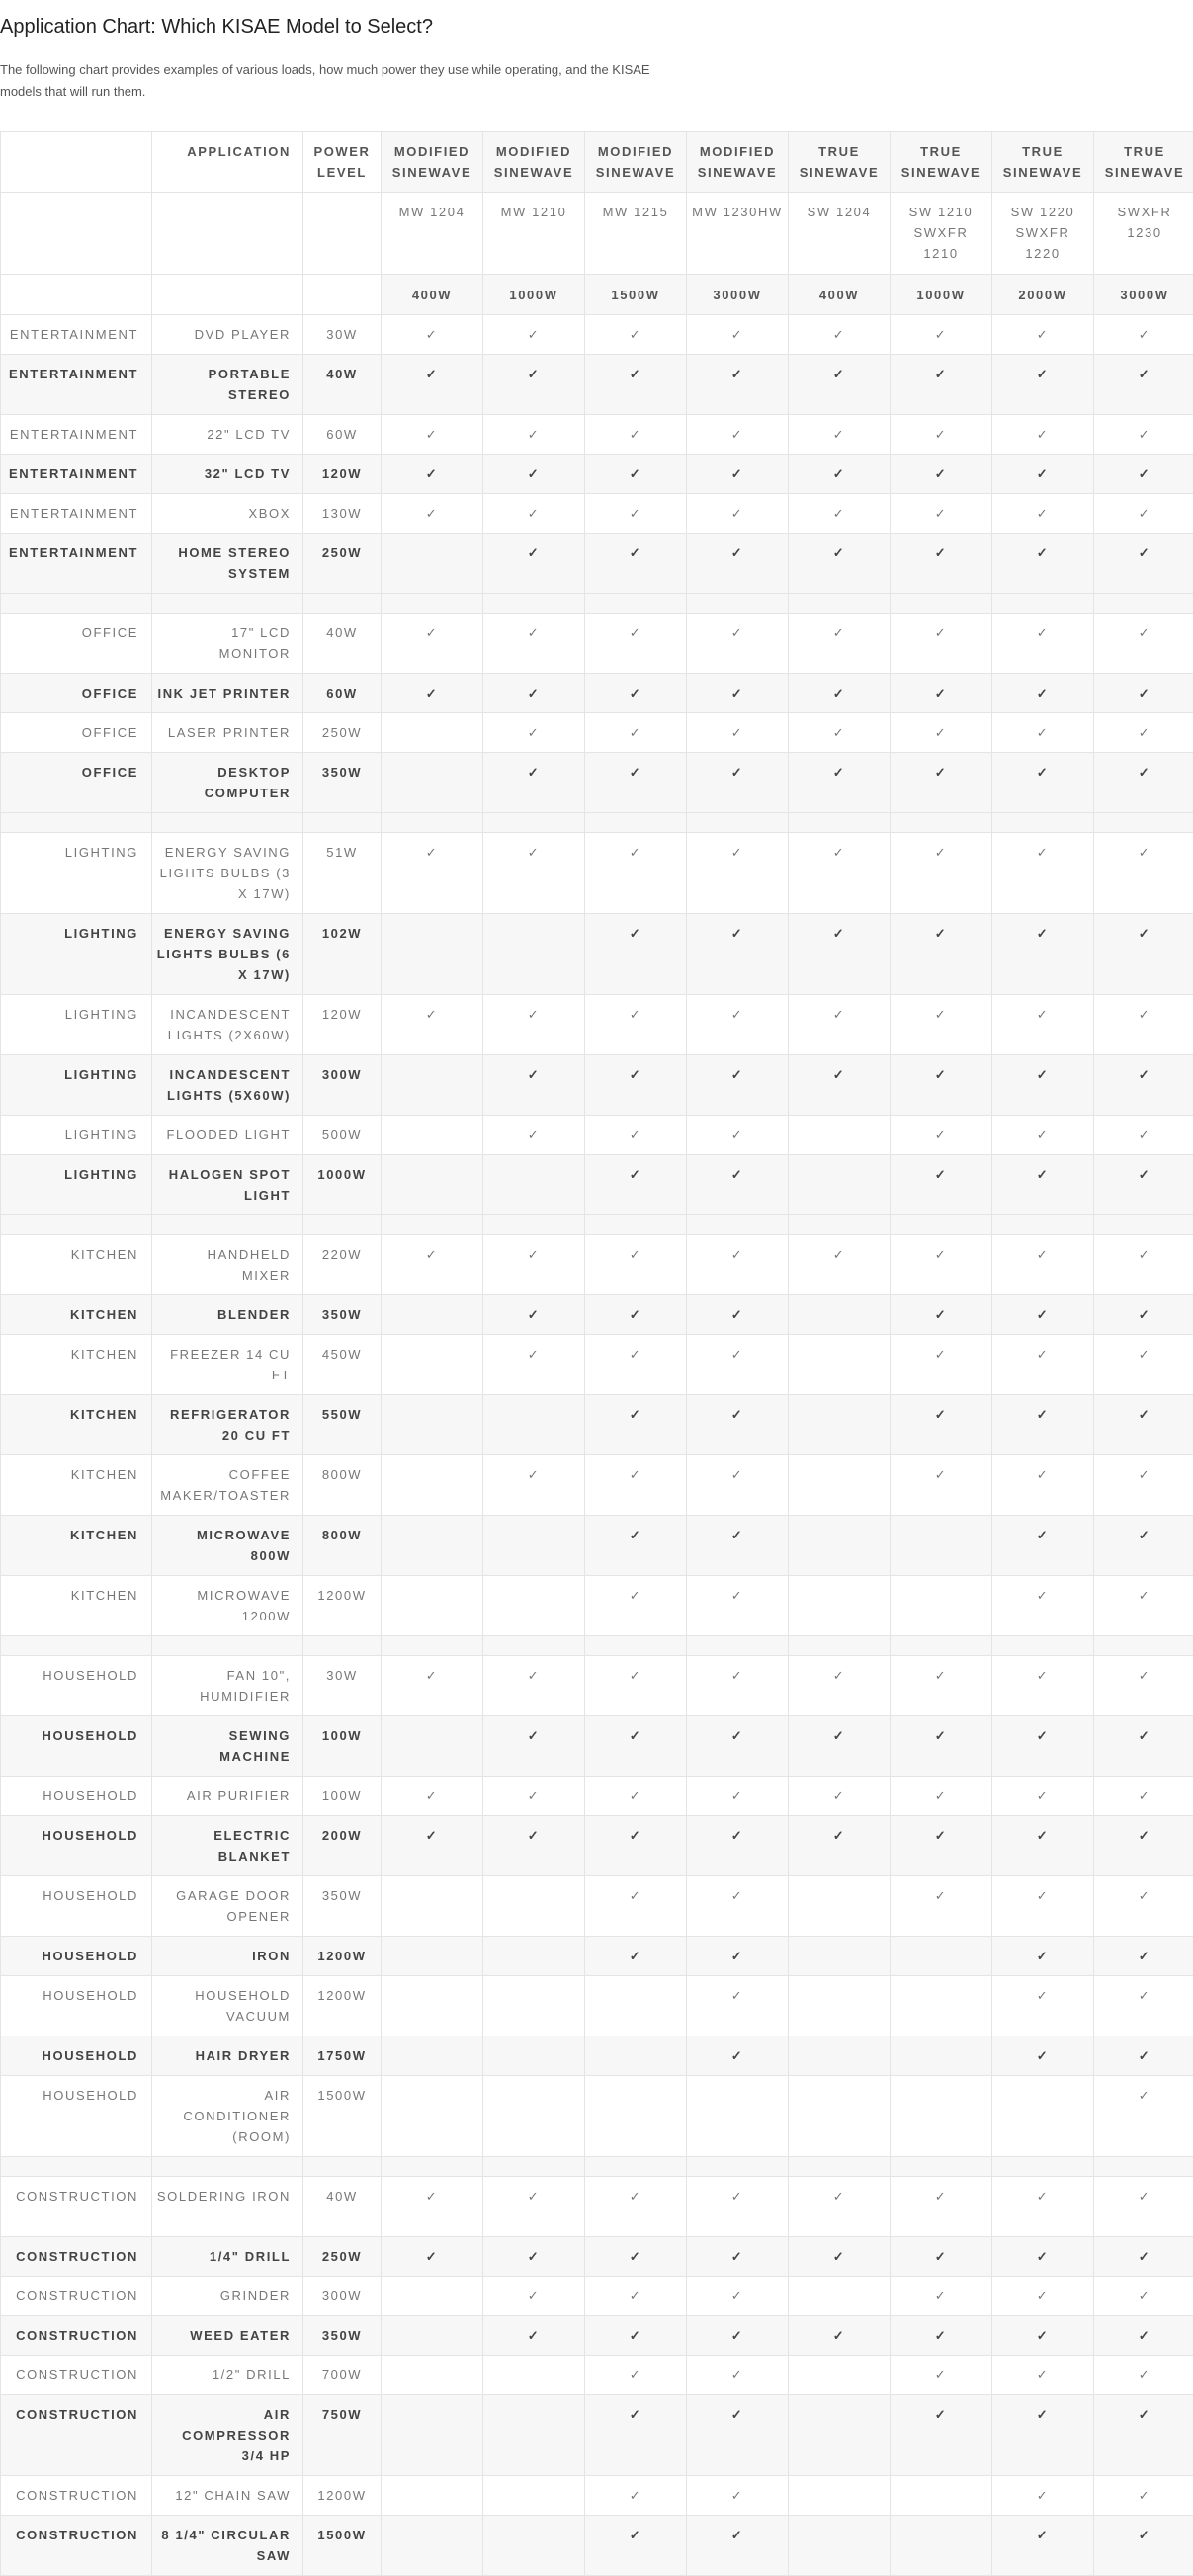  What do you see at coordinates (227, 564) in the screenshot?
I see `application-cell: Home Stereo System` at bounding box center [227, 564].